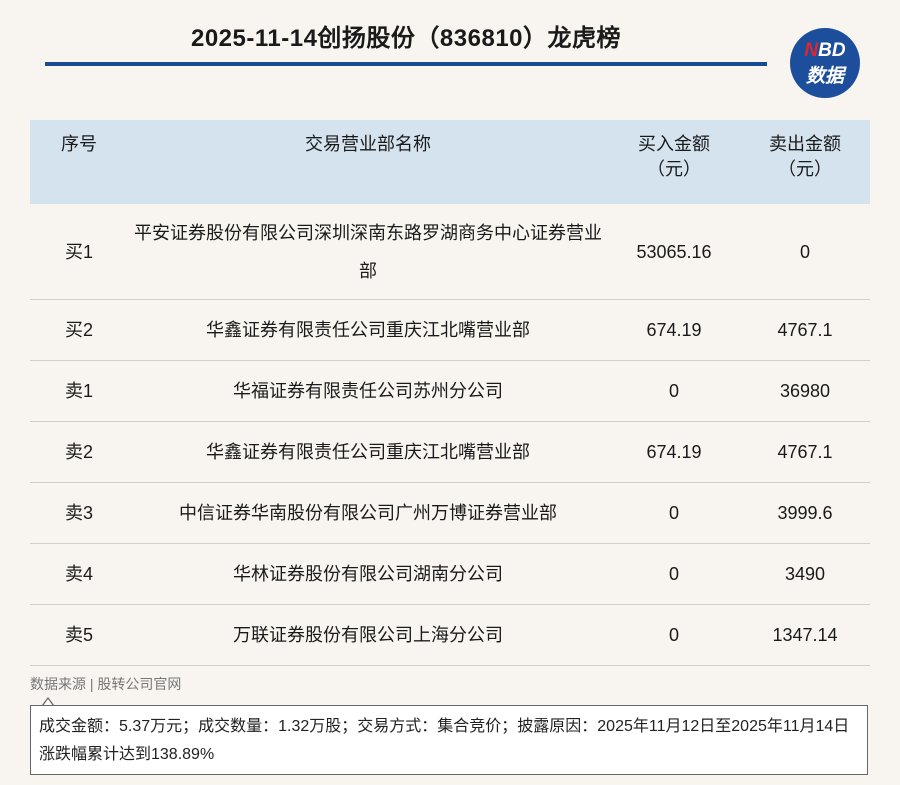 This screenshot has width=900, height=785. What do you see at coordinates (79, 574) in the screenshot?
I see `row-no: 卖4` at bounding box center [79, 574].